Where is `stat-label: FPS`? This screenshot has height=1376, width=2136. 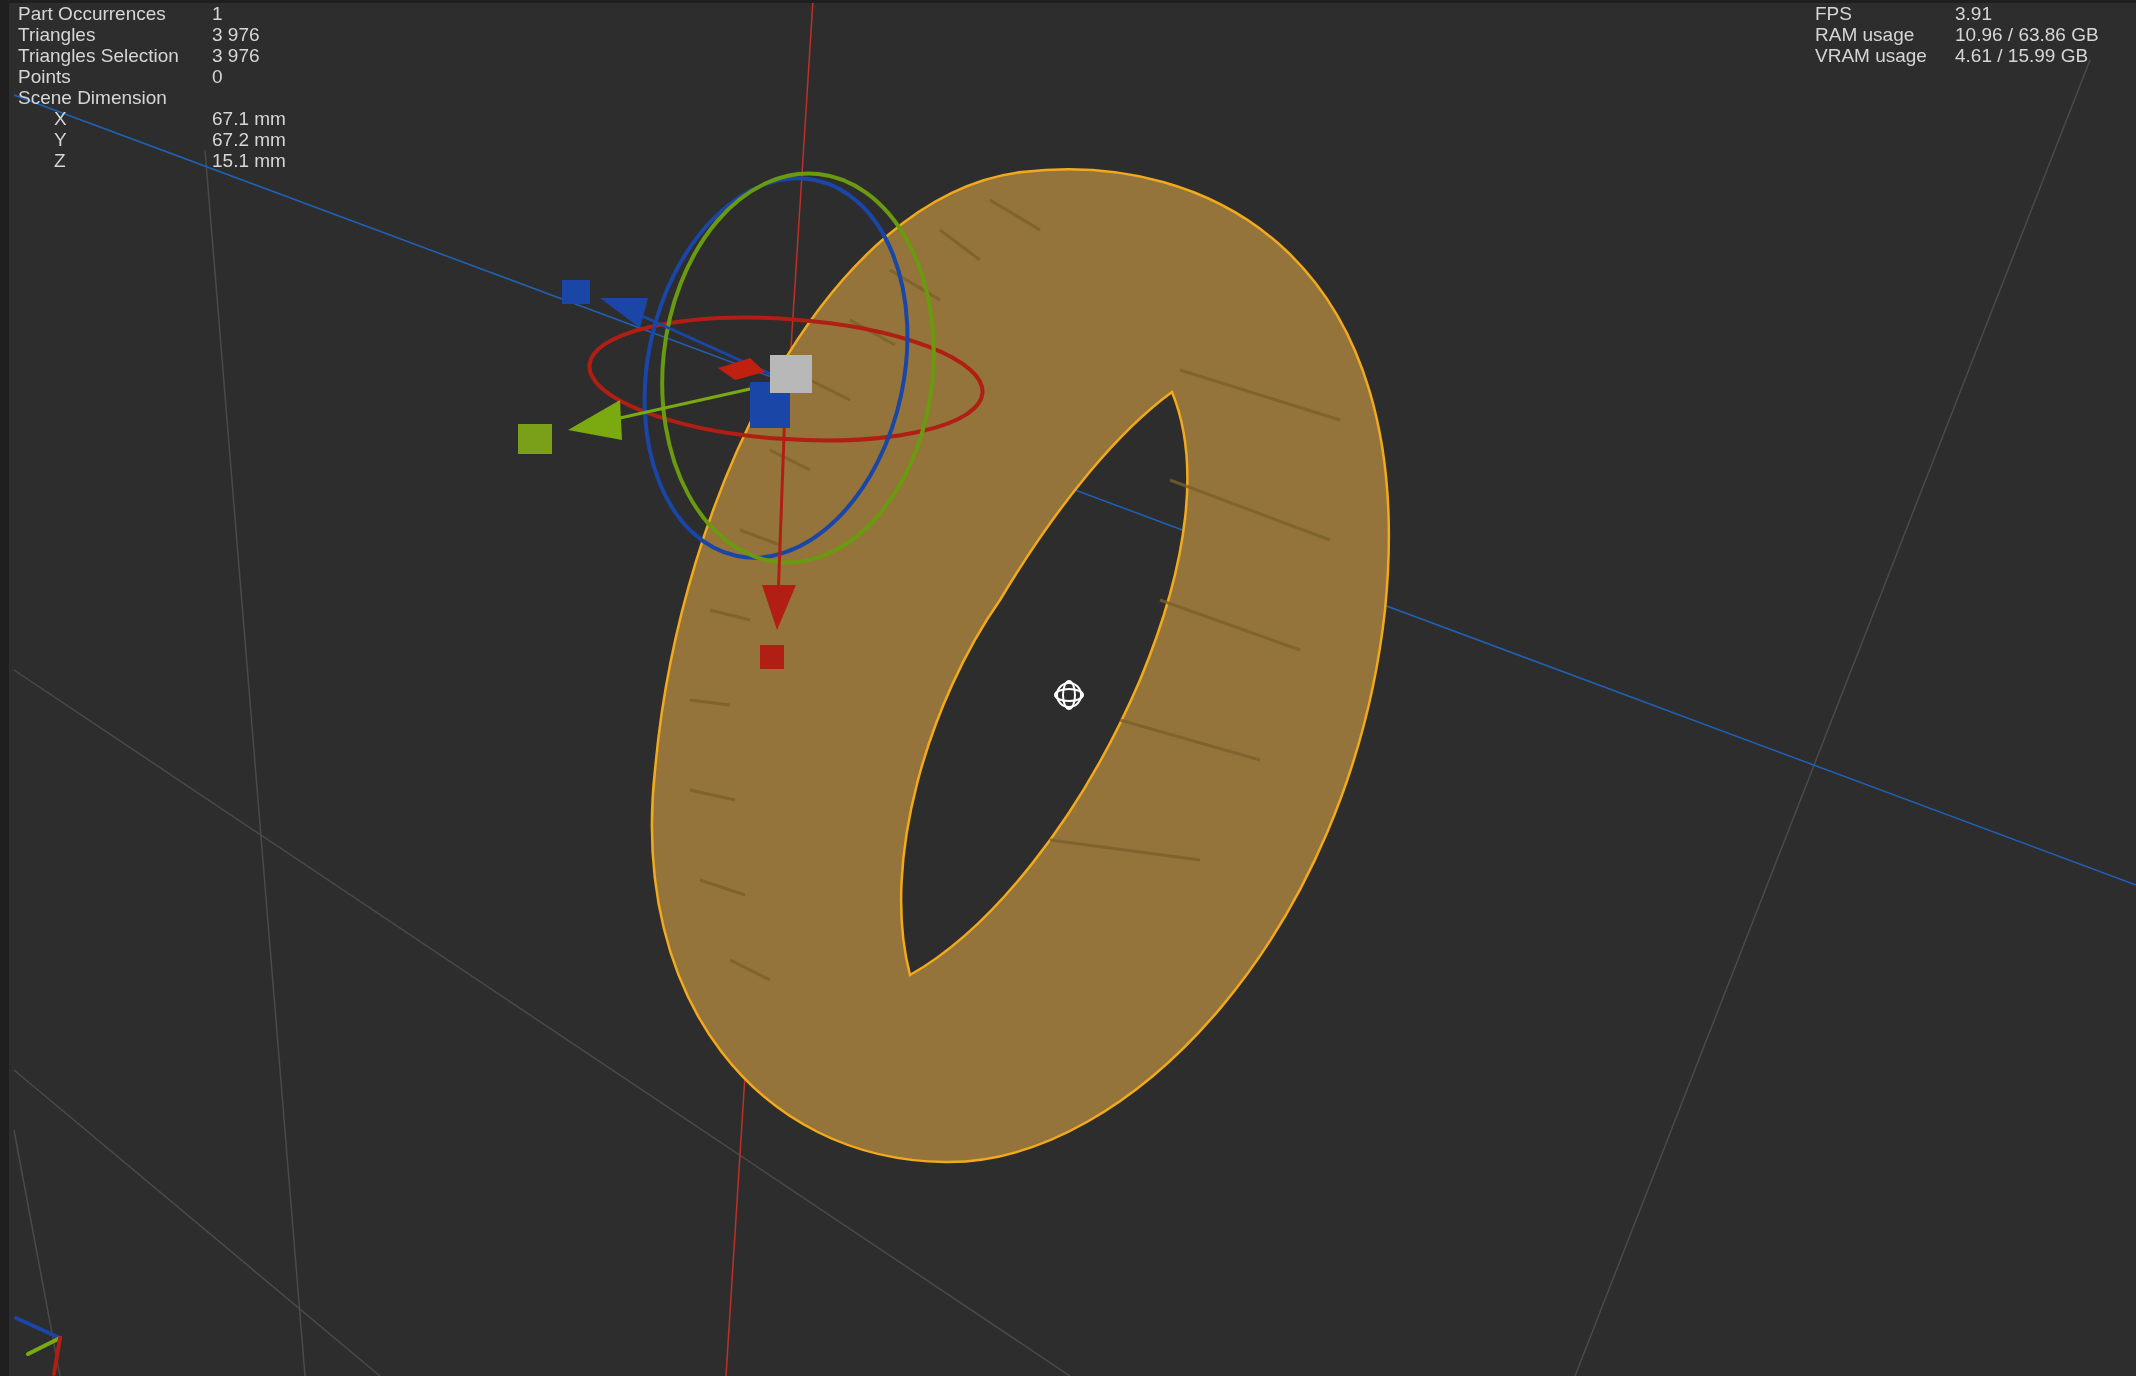
stat-label: FPS is located at coordinates (1834, 13).